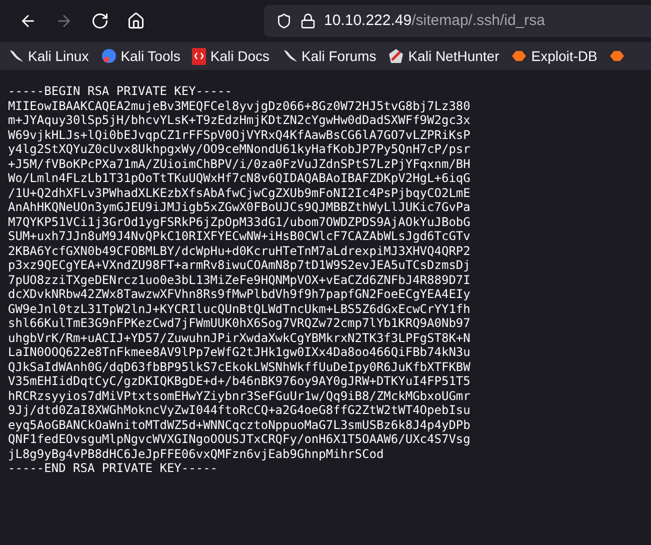 The width and height of the screenshot is (651, 545). What do you see at coordinates (239, 367) in the screenshot?
I see `key-line: QJkSaIdWAnh0G/dqD63fbBP95lkS7cEkokLWSNhWkffUuDeIpy0R6JuKfbXTFKBW` at bounding box center [239, 367].